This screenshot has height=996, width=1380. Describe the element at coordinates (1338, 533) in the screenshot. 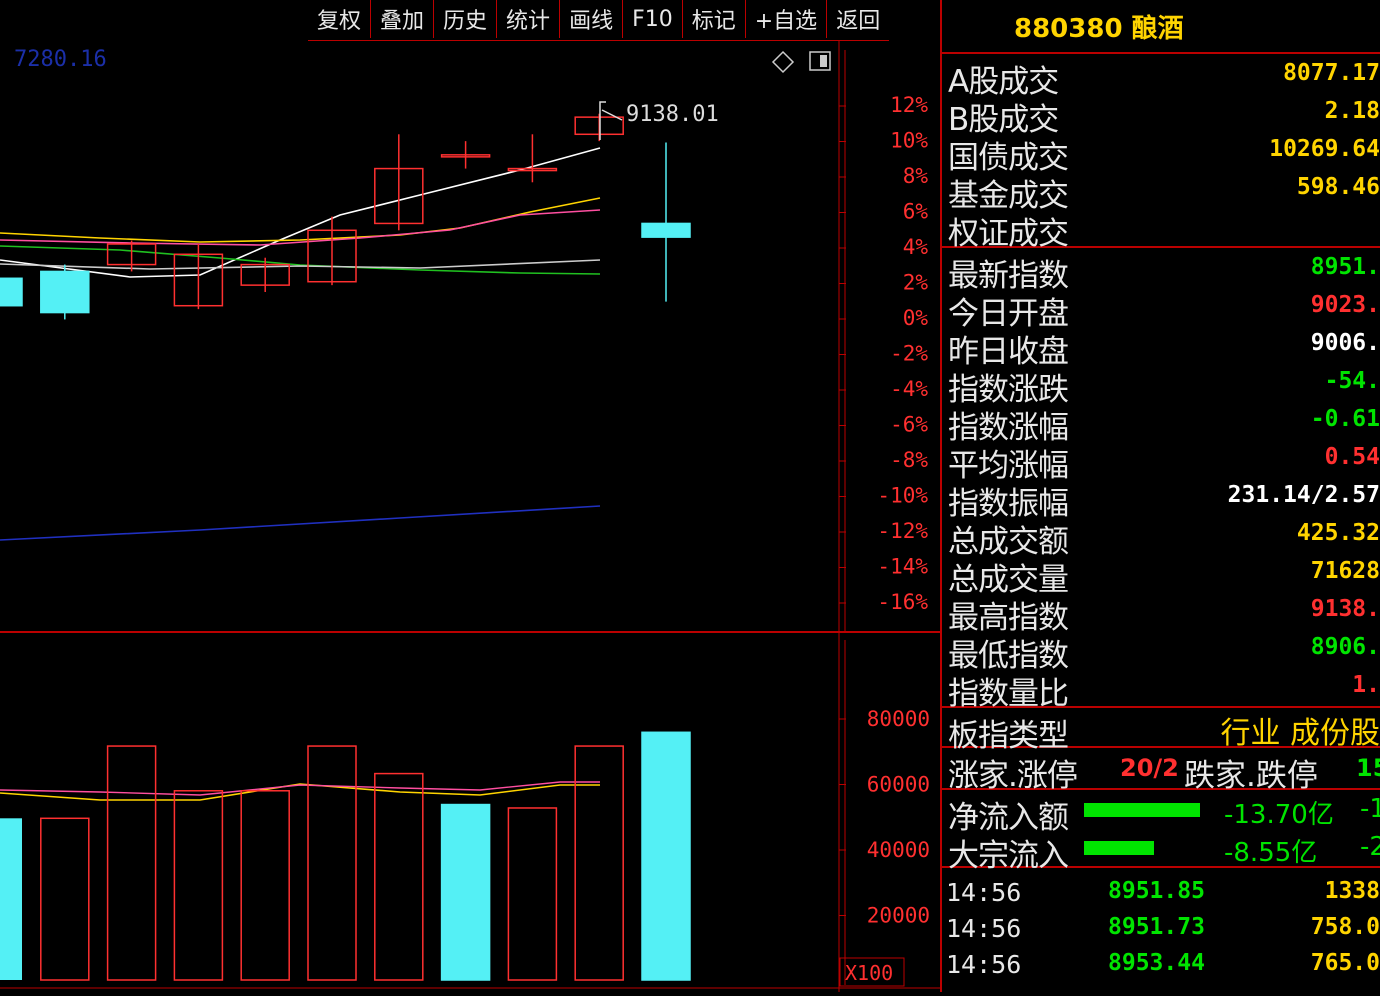

I see `quote-value: 425.32` at that location.